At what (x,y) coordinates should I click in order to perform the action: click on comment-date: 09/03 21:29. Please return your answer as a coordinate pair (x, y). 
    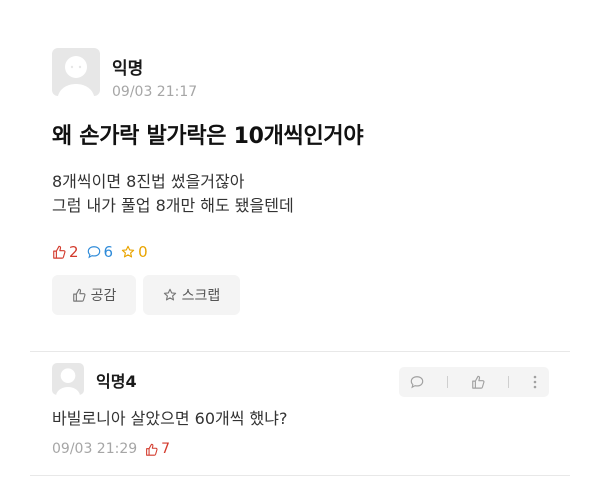
    Looking at the image, I should click on (95, 449).